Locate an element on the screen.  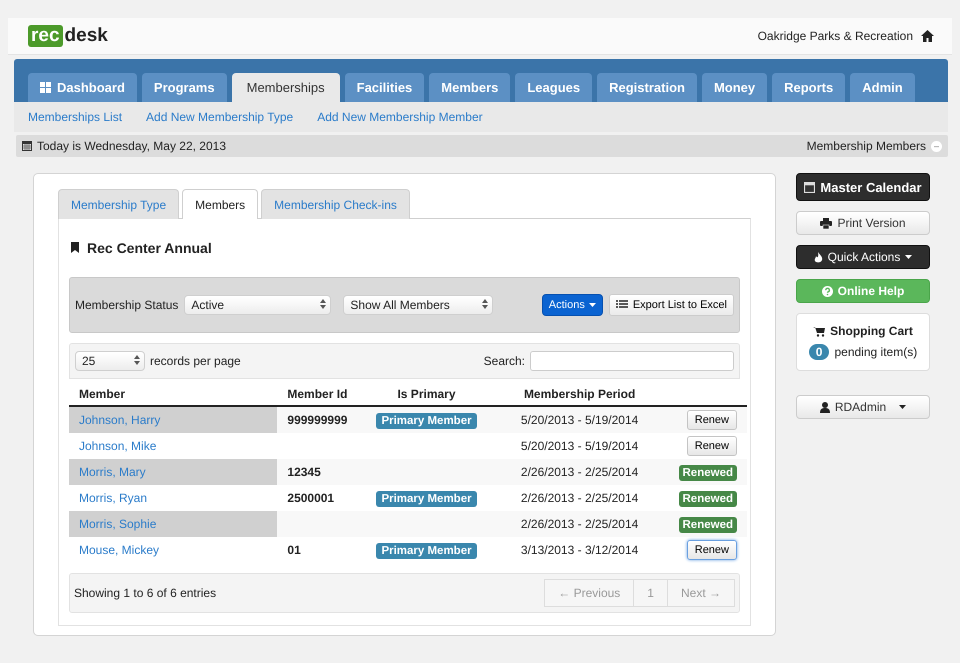
table-cell: 12345 is located at coordinates (304, 472).